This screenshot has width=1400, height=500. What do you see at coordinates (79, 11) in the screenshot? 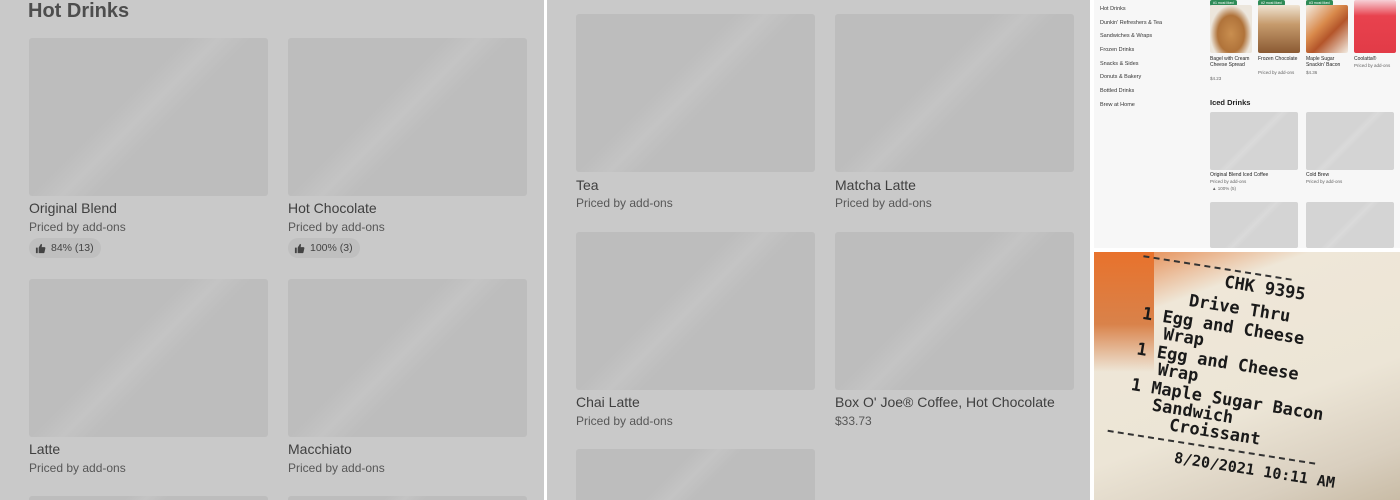
I see `section-title: Hot Drinks` at bounding box center [79, 11].